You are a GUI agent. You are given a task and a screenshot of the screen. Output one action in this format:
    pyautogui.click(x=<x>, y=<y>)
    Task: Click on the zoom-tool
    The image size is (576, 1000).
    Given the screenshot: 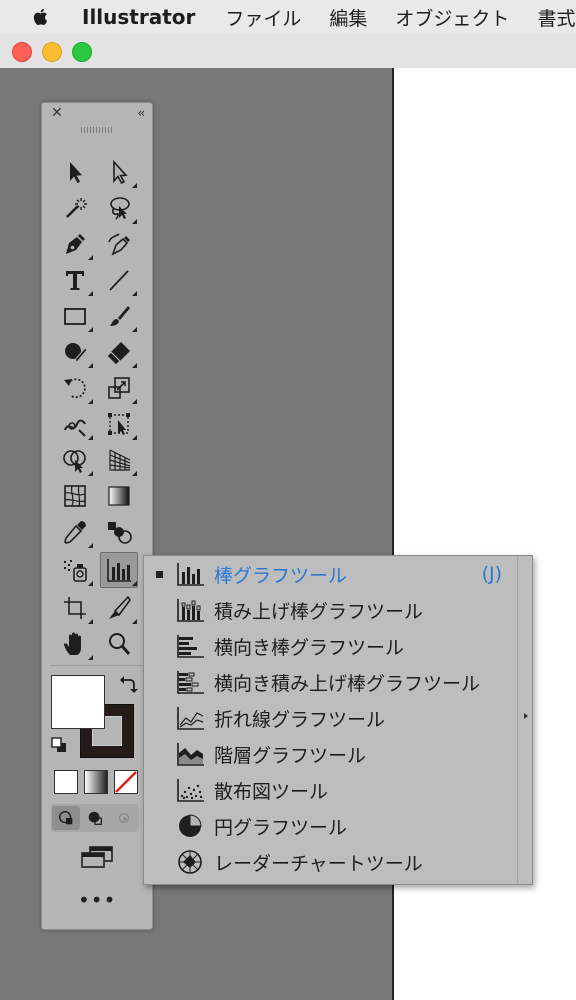 What is the action you would take?
    pyautogui.click(x=119, y=644)
    